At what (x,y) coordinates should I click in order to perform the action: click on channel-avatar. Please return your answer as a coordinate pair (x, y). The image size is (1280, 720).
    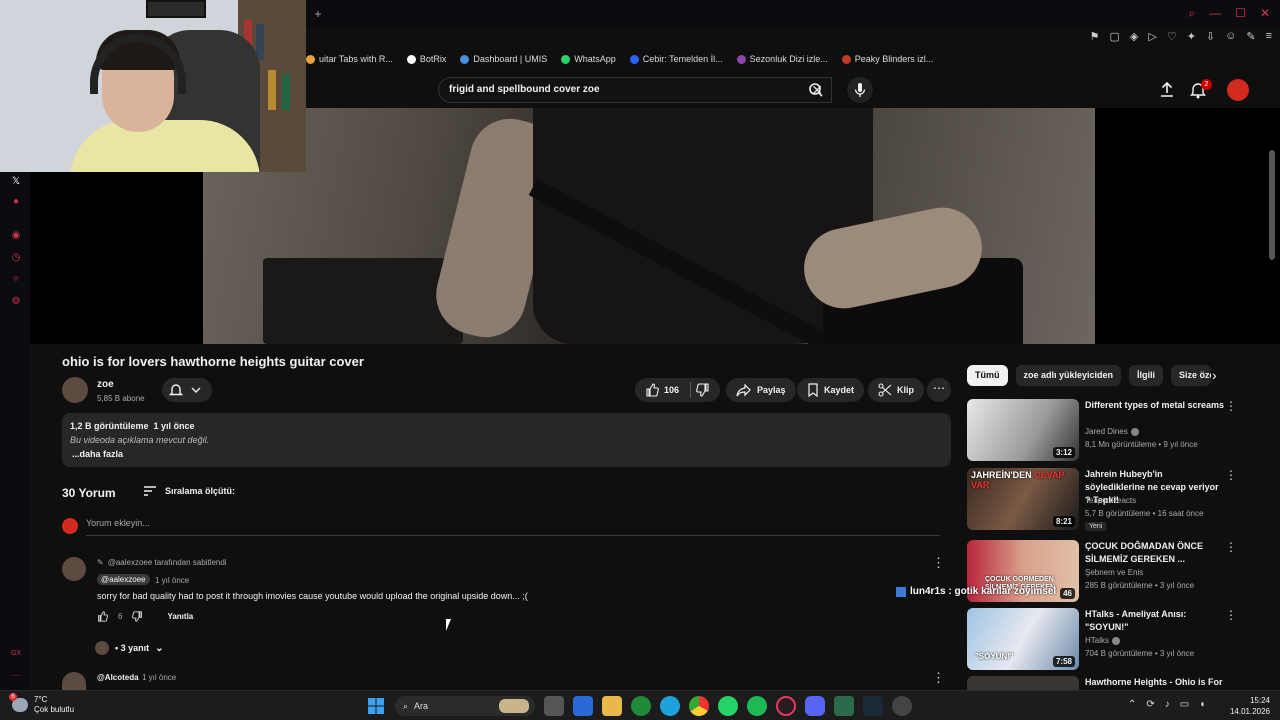
    Looking at the image, I should click on (75, 390).